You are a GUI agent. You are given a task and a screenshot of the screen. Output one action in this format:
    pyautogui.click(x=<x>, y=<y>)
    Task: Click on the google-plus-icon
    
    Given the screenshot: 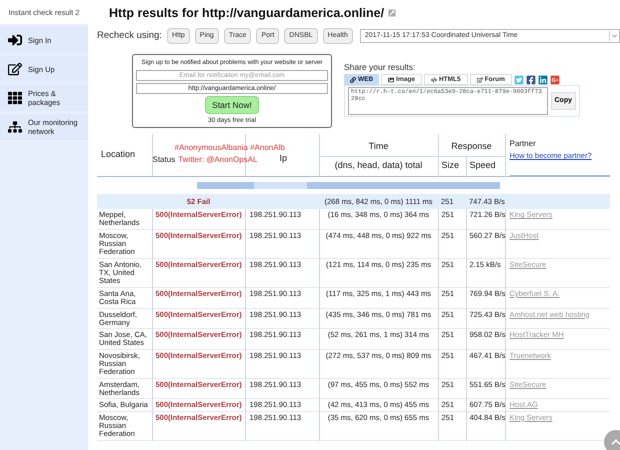 What is the action you would take?
    pyautogui.click(x=555, y=79)
    